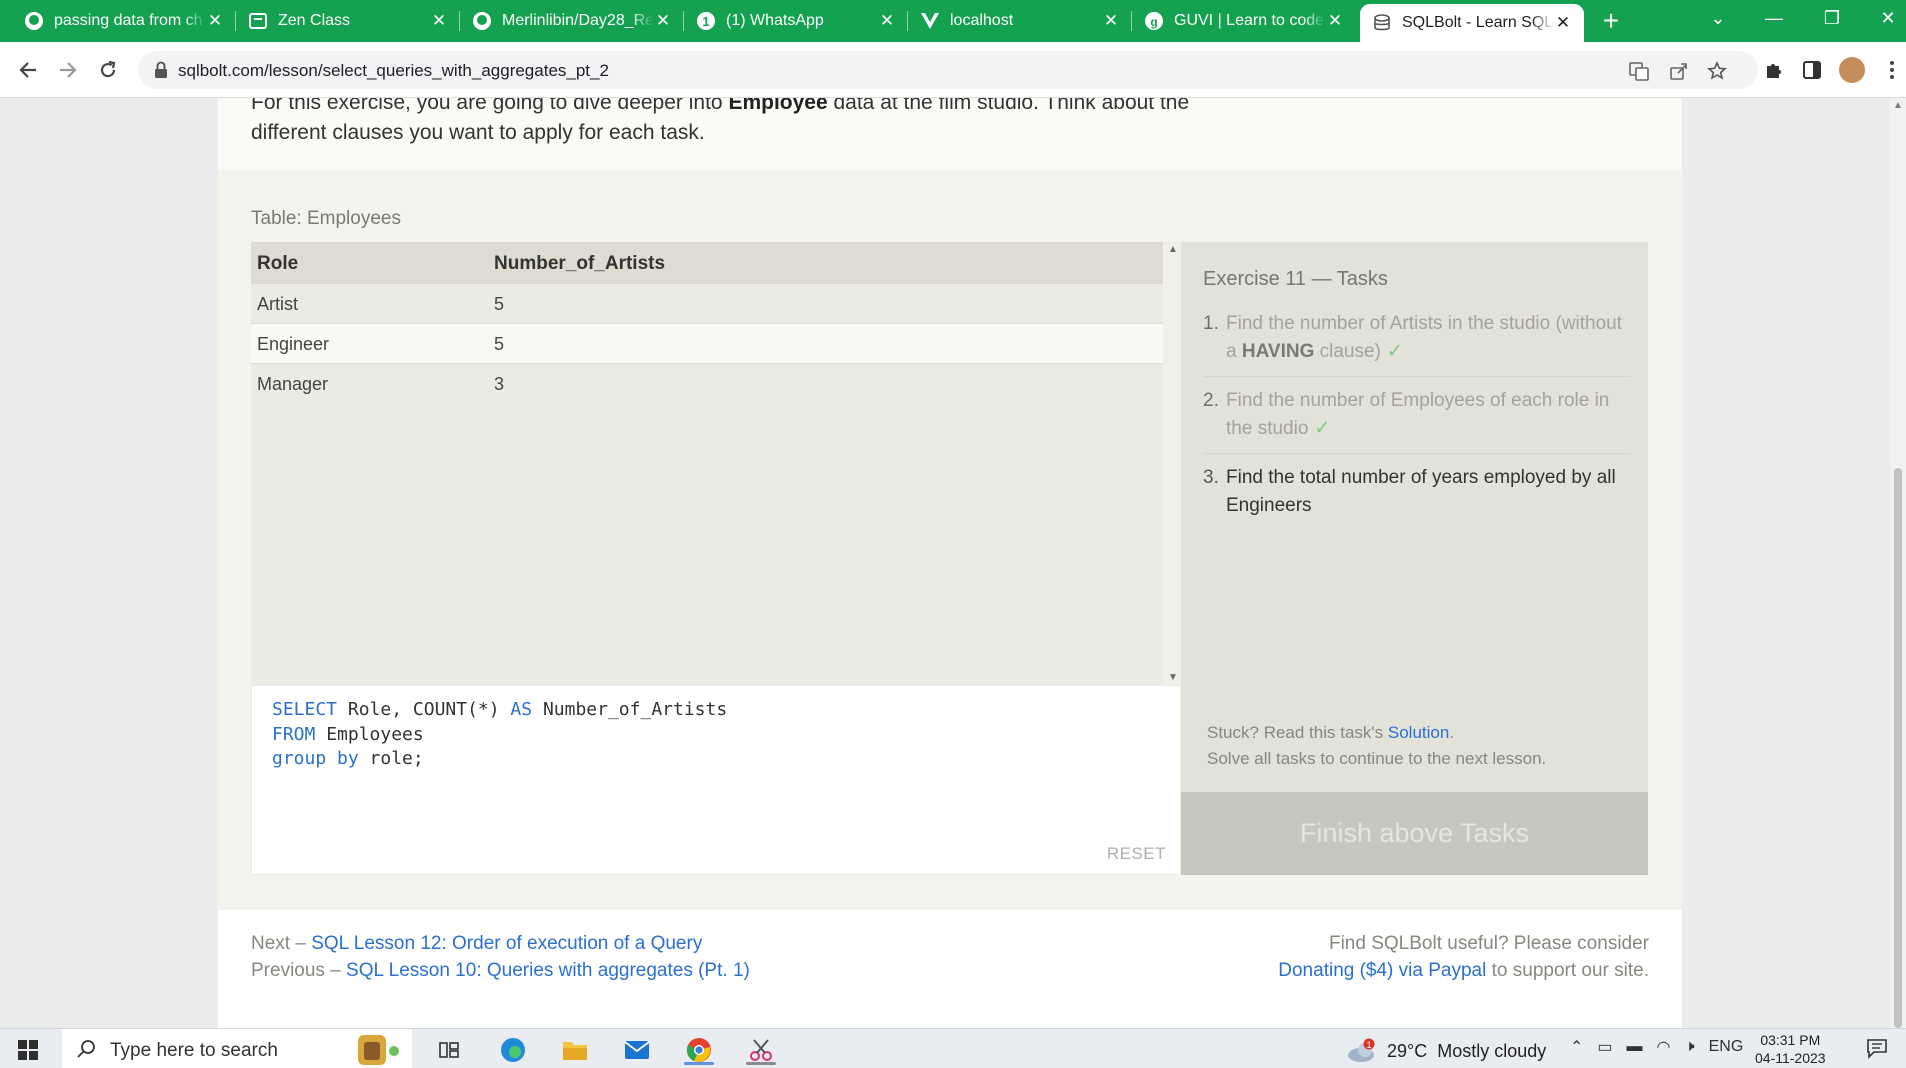 The width and height of the screenshot is (1906, 1068). Describe the element at coordinates (1173, 677) in the screenshot. I see `scroll-down-arrow-icon: ▼` at that location.